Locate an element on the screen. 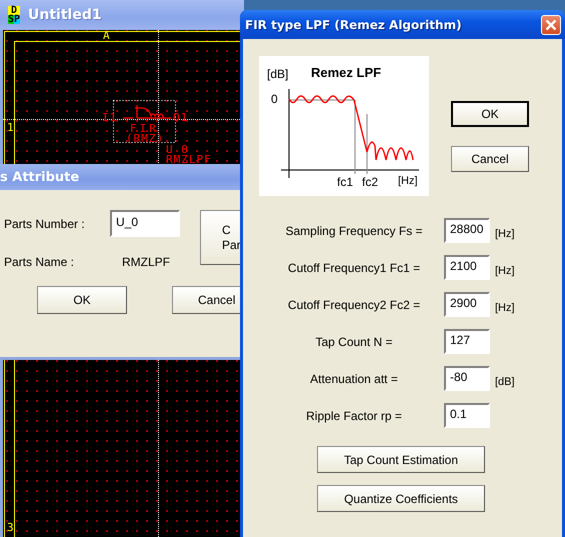 The height and width of the screenshot is (537, 565). row-label: 3 is located at coordinates (10, 528).